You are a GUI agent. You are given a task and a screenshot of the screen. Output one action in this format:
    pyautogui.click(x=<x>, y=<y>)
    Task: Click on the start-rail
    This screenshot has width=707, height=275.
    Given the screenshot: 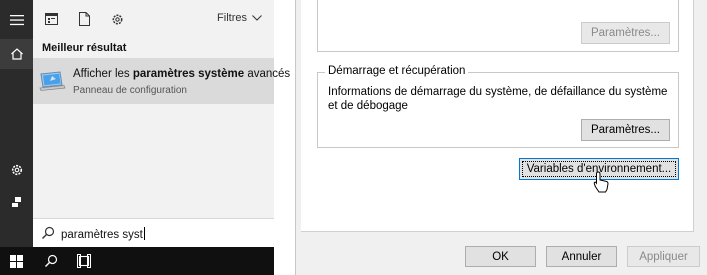 What is the action you would take?
    pyautogui.click(x=16, y=123)
    